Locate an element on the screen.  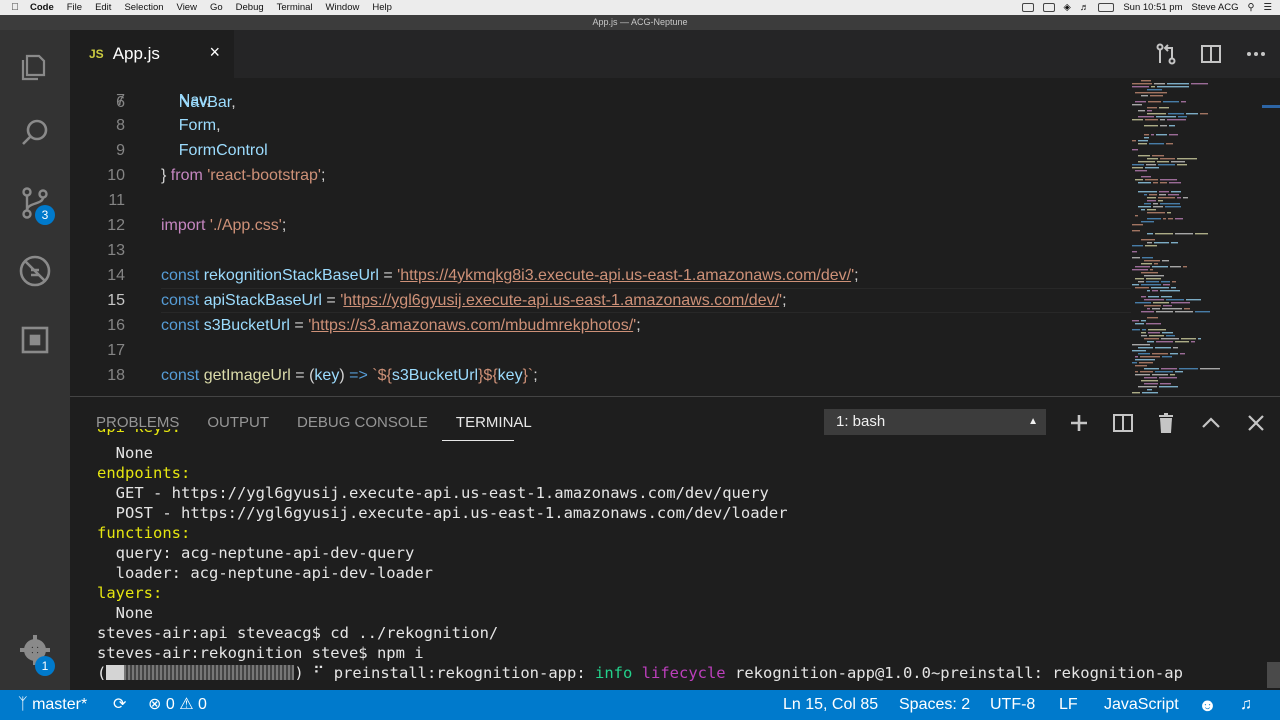
explorer-icon is located at coordinates (35, 67).